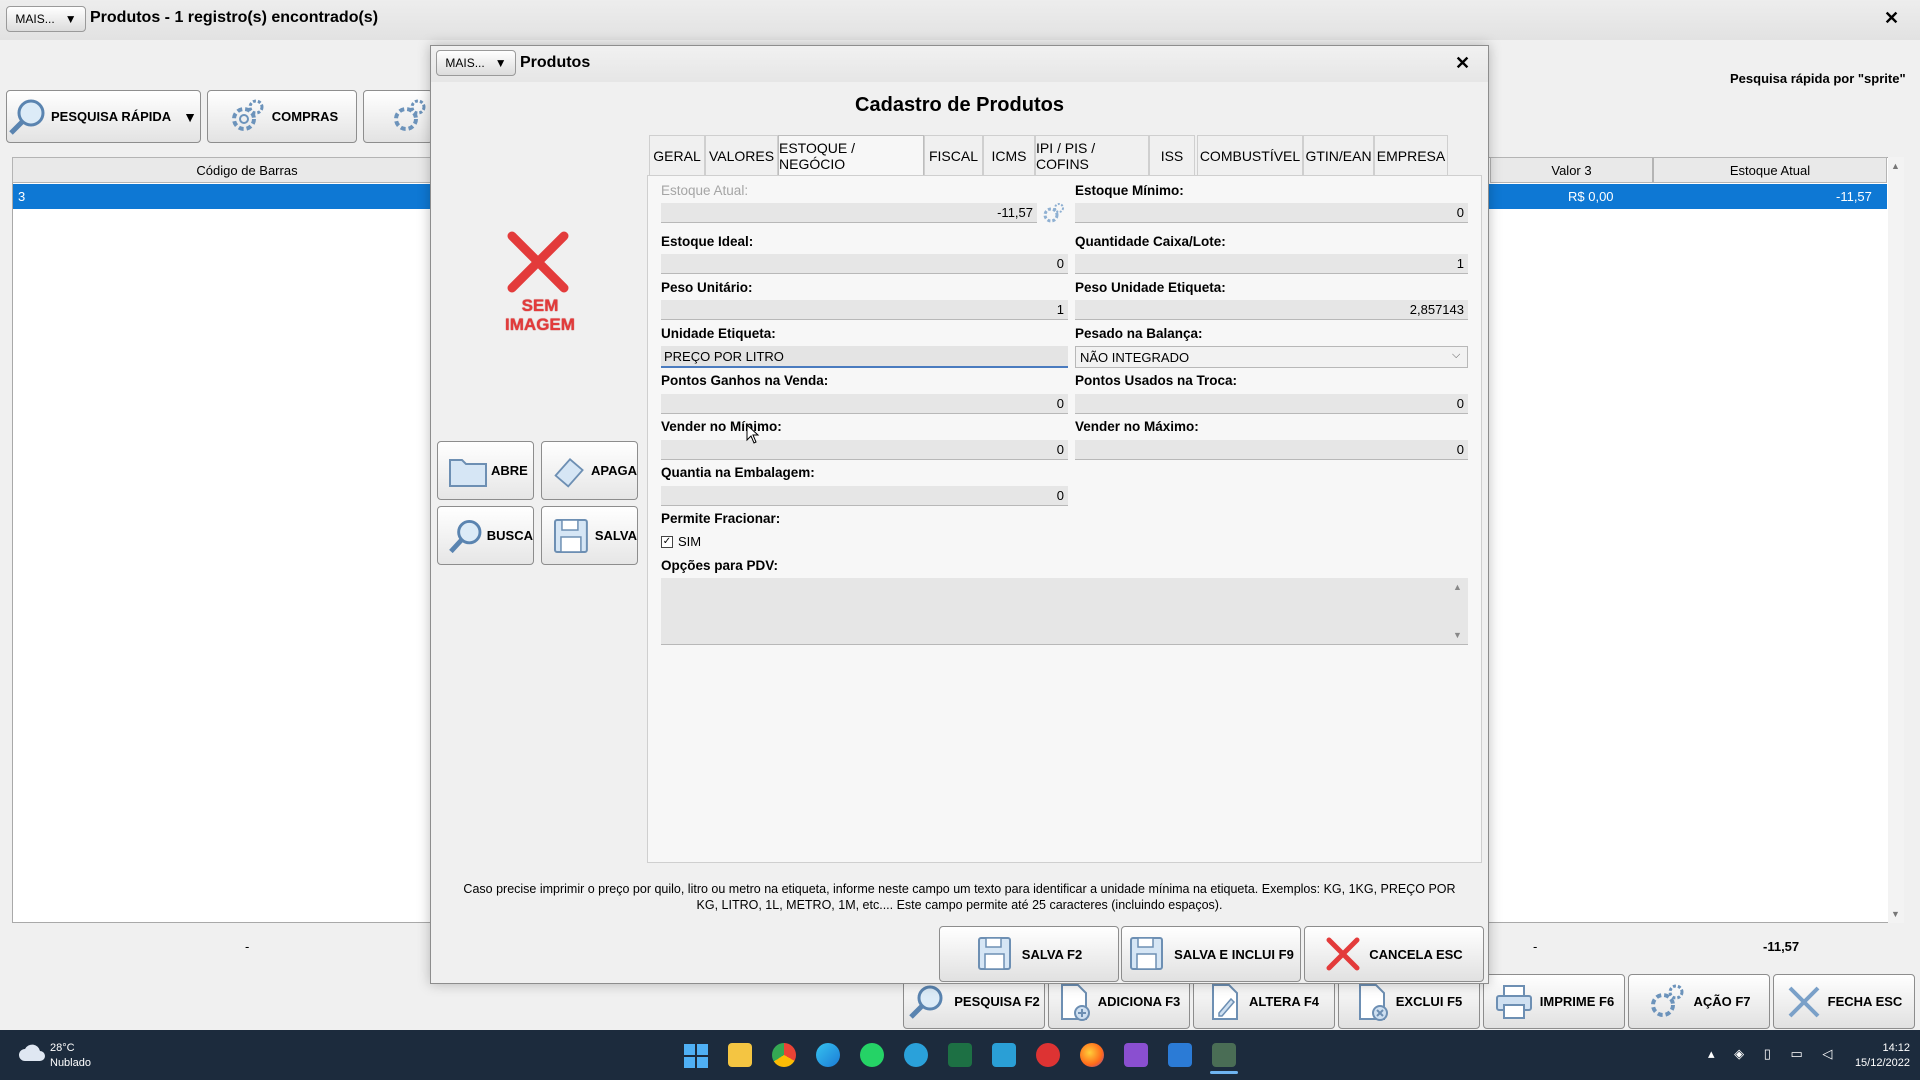  Describe the element at coordinates (1137, 426) in the screenshot. I see `vender-maximo-label: Vender no Máximo:` at that location.